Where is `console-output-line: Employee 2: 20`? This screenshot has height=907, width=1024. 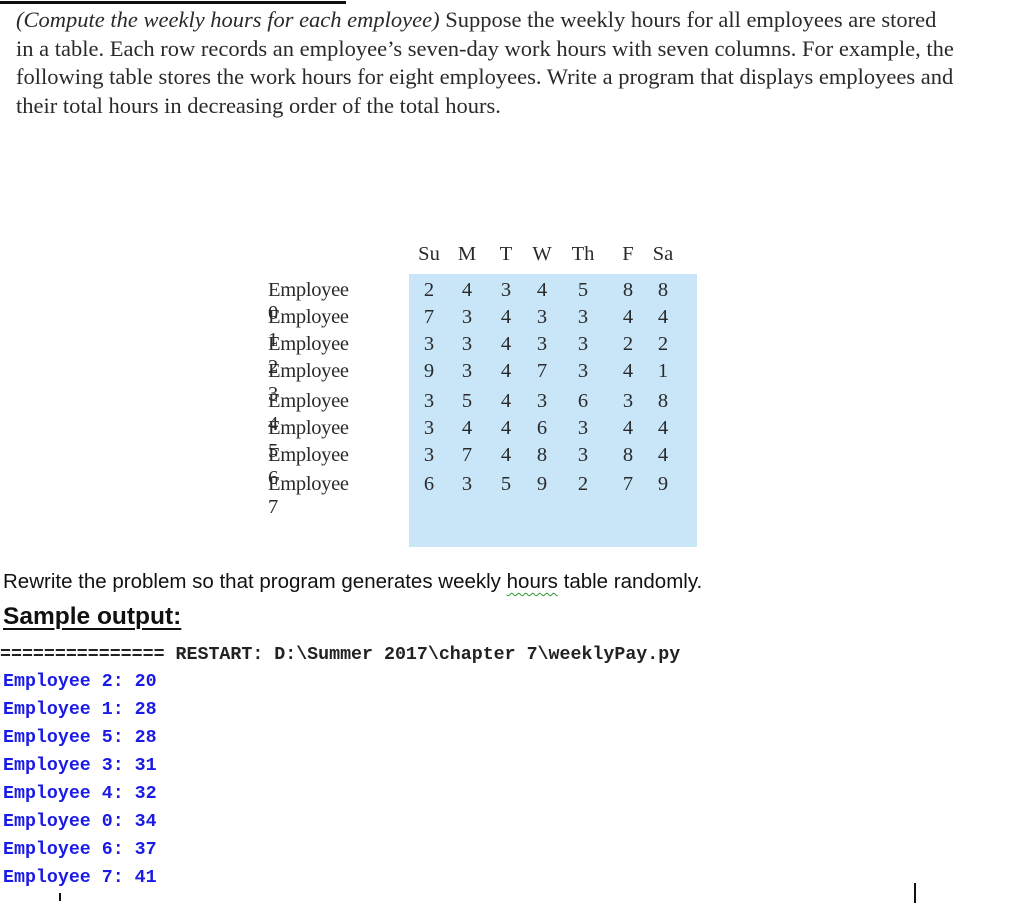
console-output-line: Employee 2: 20 is located at coordinates (80, 682).